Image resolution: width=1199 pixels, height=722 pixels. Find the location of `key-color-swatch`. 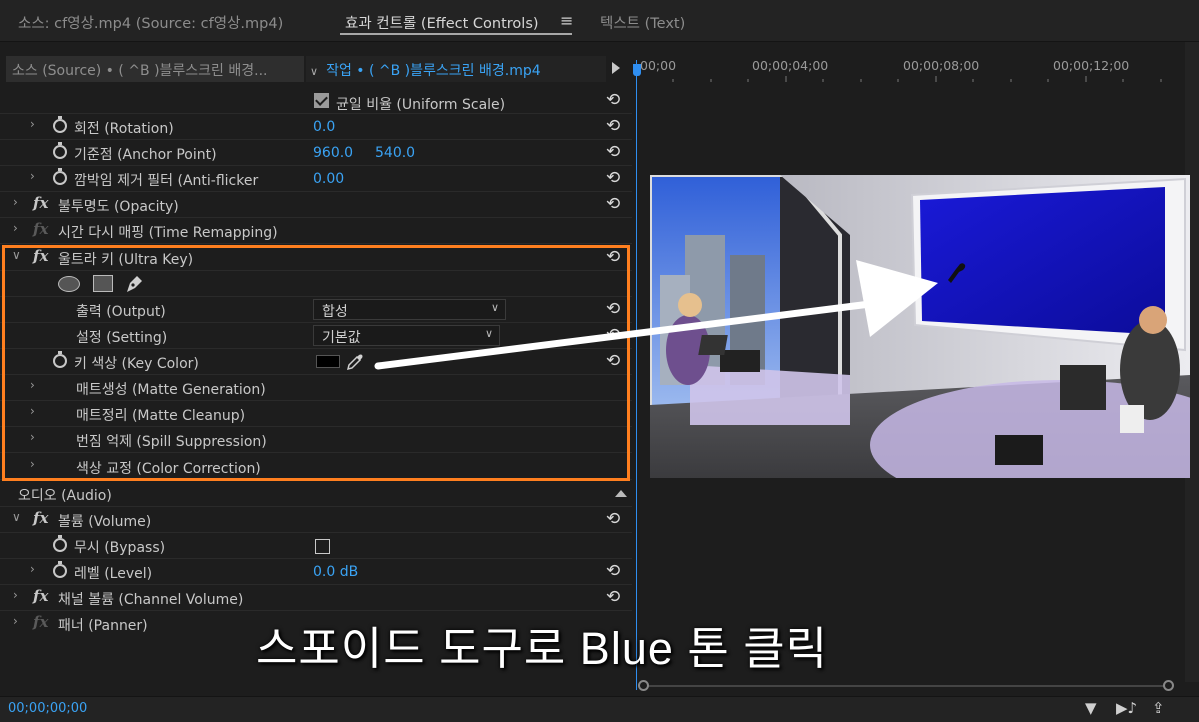

key-color-swatch is located at coordinates (328, 361).